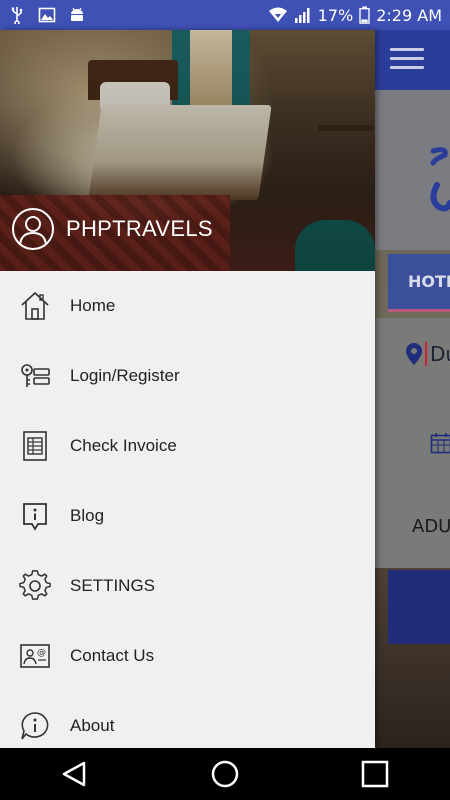  Describe the element at coordinates (414, 354) in the screenshot. I see `location-pin-icon` at that location.